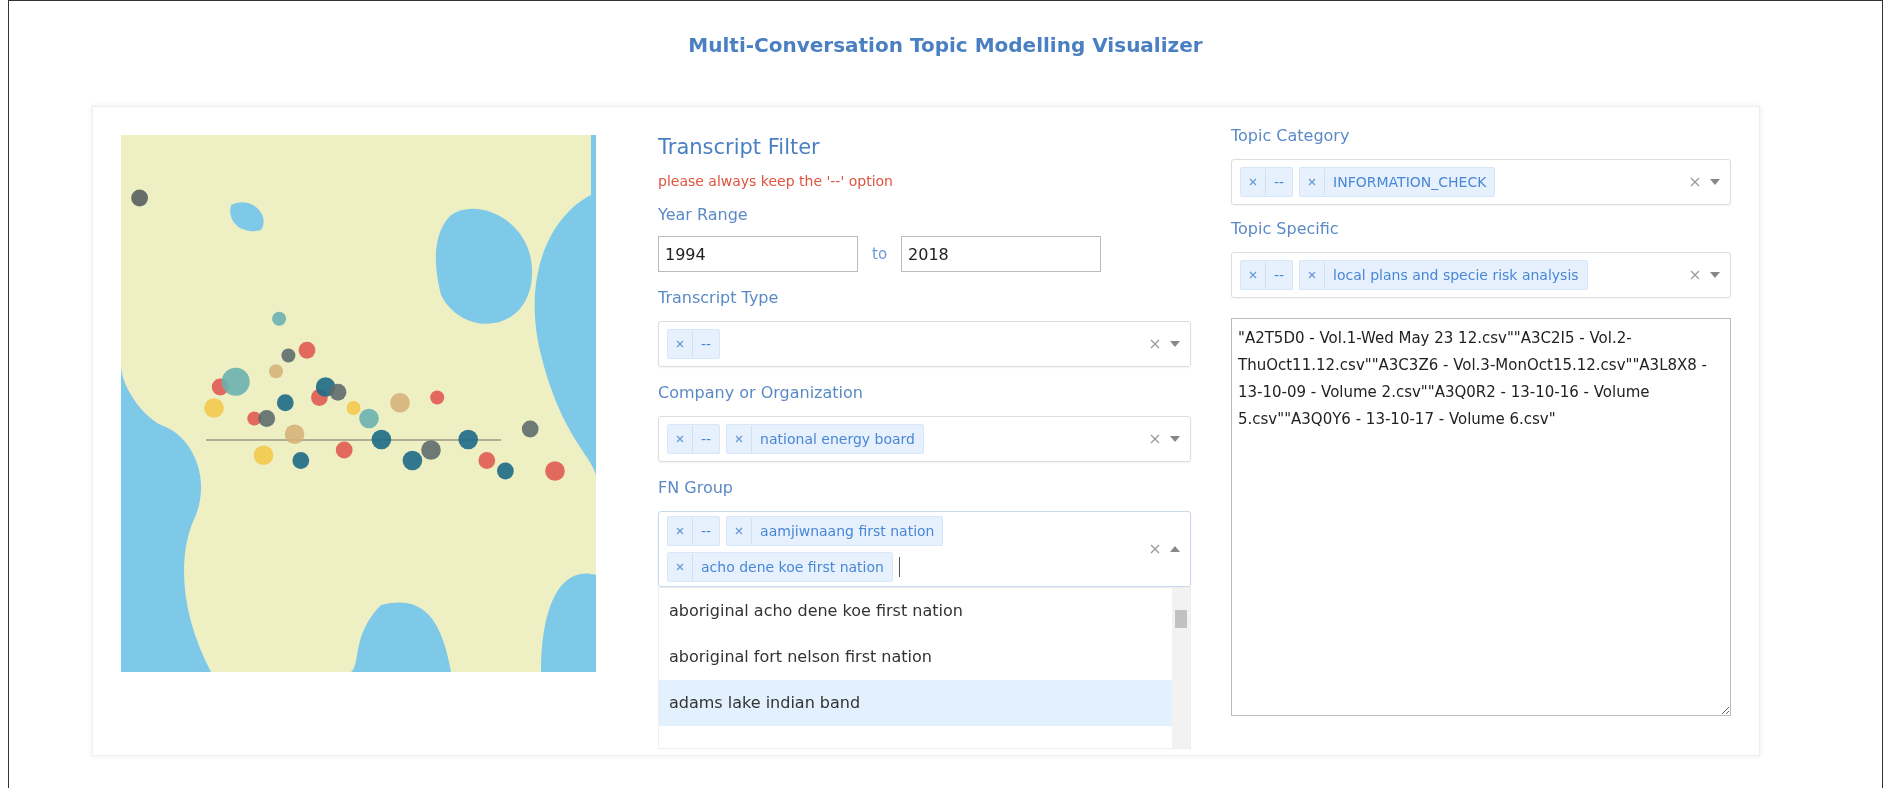 The width and height of the screenshot is (1893, 790). What do you see at coordinates (924, 549) in the screenshot?
I see `multiselect-field: -- aamjiwnaang first nation acho dene koe first nation` at bounding box center [924, 549].